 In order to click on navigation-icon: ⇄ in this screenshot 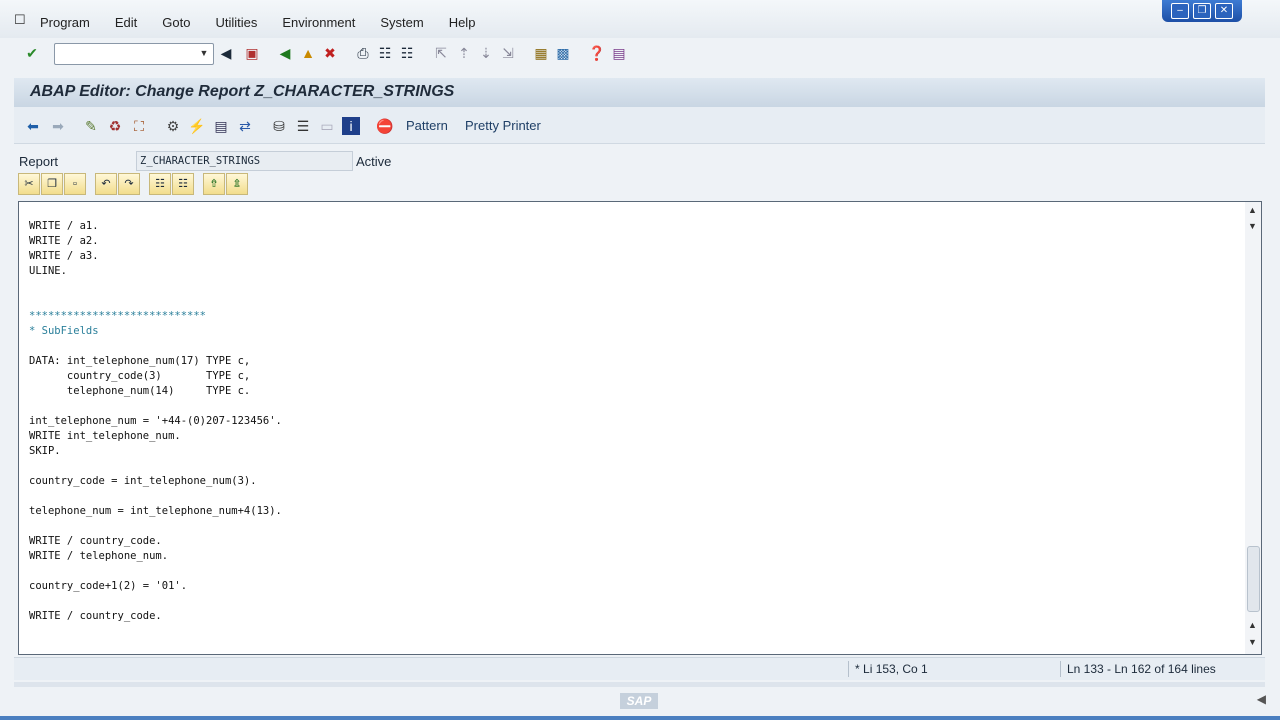, I will do `click(245, 126)`.